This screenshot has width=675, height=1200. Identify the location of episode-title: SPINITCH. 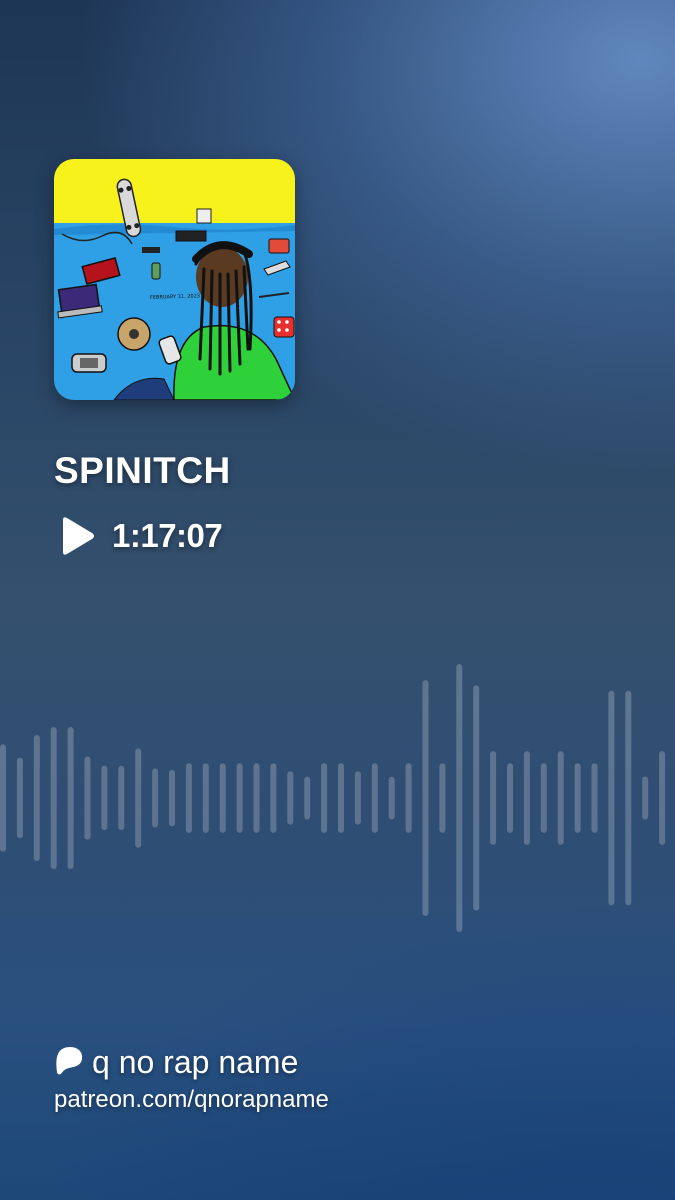
(142, 470).